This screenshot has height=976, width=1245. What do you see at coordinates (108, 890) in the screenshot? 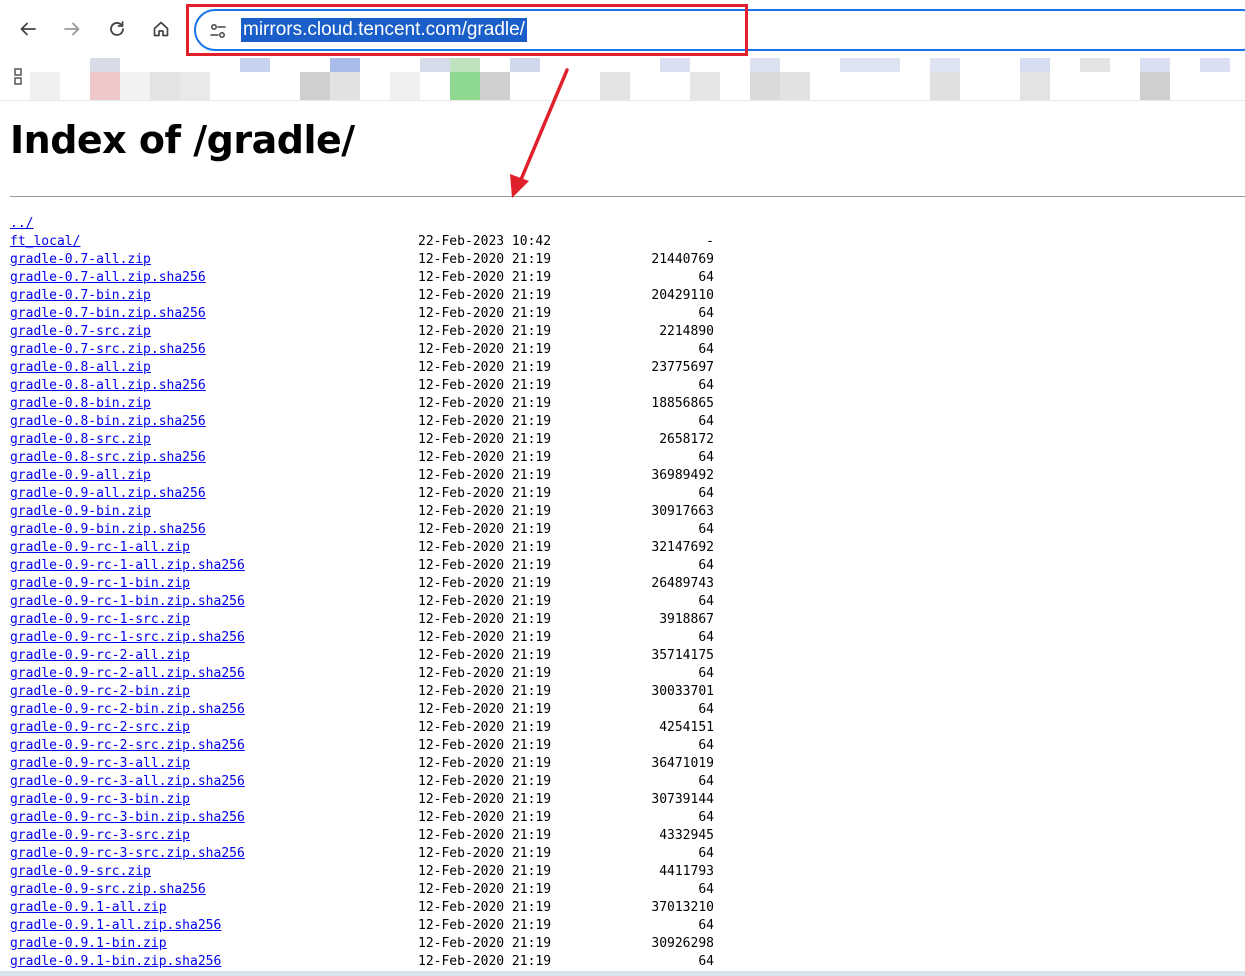
I see `file-link: gradle-0.9-src.zip.sha256` at bounding box center [108, 890].